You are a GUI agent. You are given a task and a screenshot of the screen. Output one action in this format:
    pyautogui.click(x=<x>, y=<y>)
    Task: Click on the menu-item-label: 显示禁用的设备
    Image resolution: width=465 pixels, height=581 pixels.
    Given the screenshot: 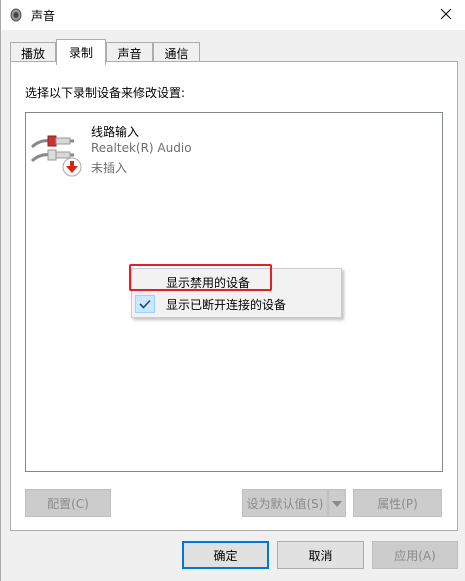 What is the action you would take?
    pyautogui.click(x=208, y=282)
    